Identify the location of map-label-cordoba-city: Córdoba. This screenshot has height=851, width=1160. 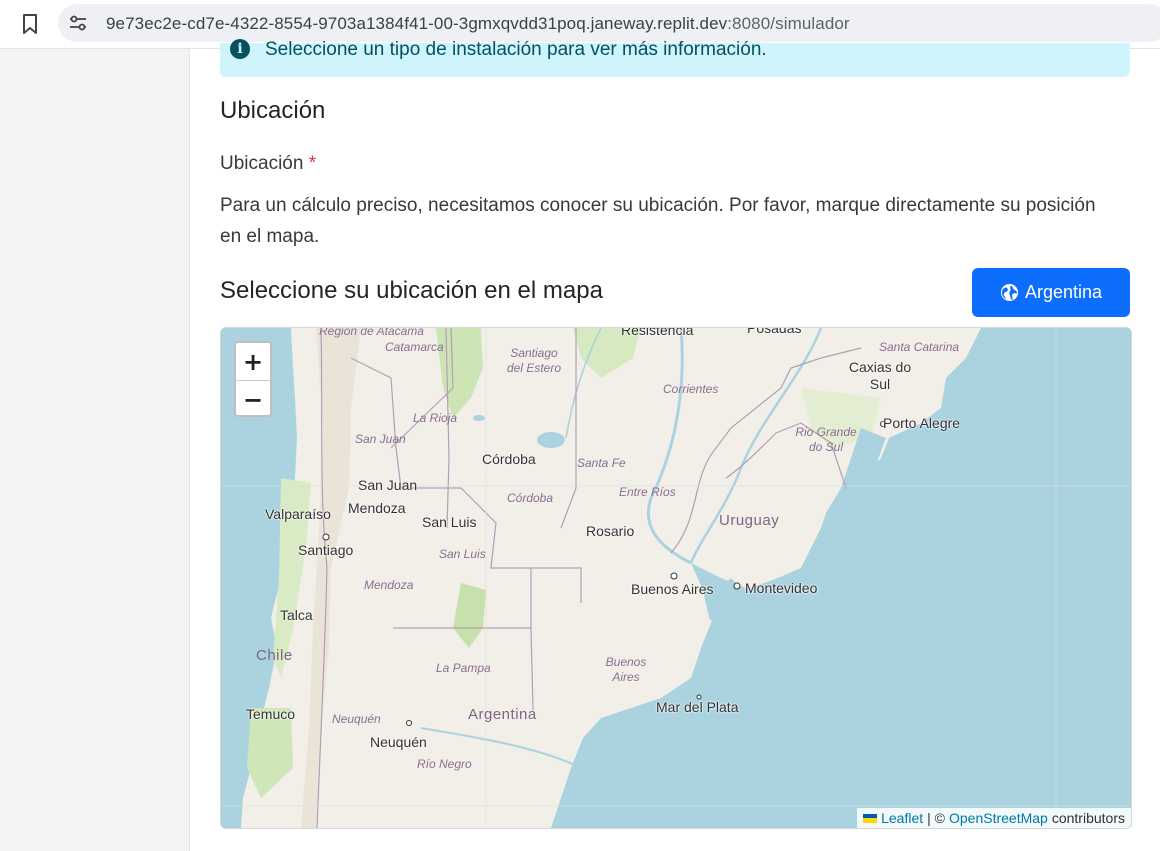
(509, 459).